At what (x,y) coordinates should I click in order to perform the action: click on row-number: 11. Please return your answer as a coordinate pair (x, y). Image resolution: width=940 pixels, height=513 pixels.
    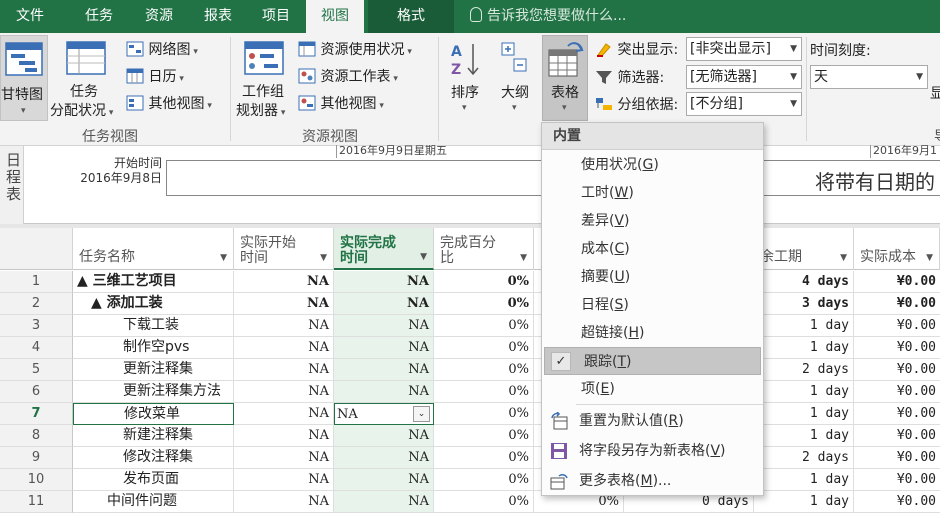
    Looking at the image, I should click on (36, 502).